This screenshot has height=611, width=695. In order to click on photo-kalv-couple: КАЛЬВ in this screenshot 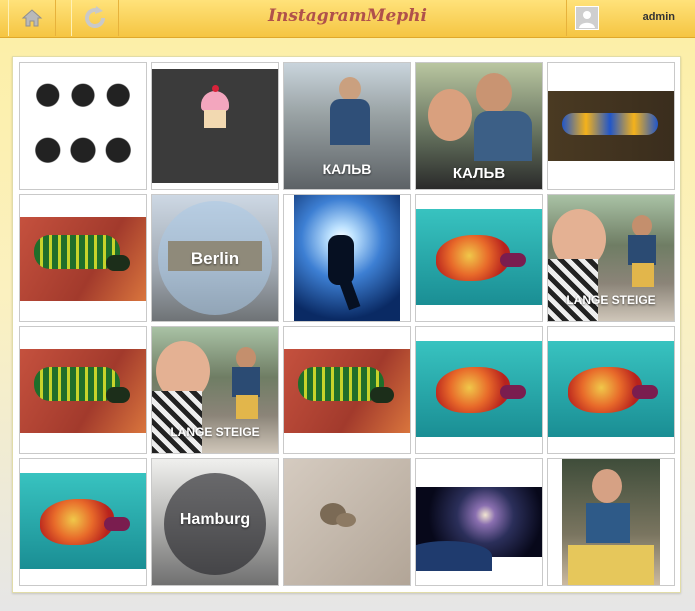, I will do `click(479, 126)`.